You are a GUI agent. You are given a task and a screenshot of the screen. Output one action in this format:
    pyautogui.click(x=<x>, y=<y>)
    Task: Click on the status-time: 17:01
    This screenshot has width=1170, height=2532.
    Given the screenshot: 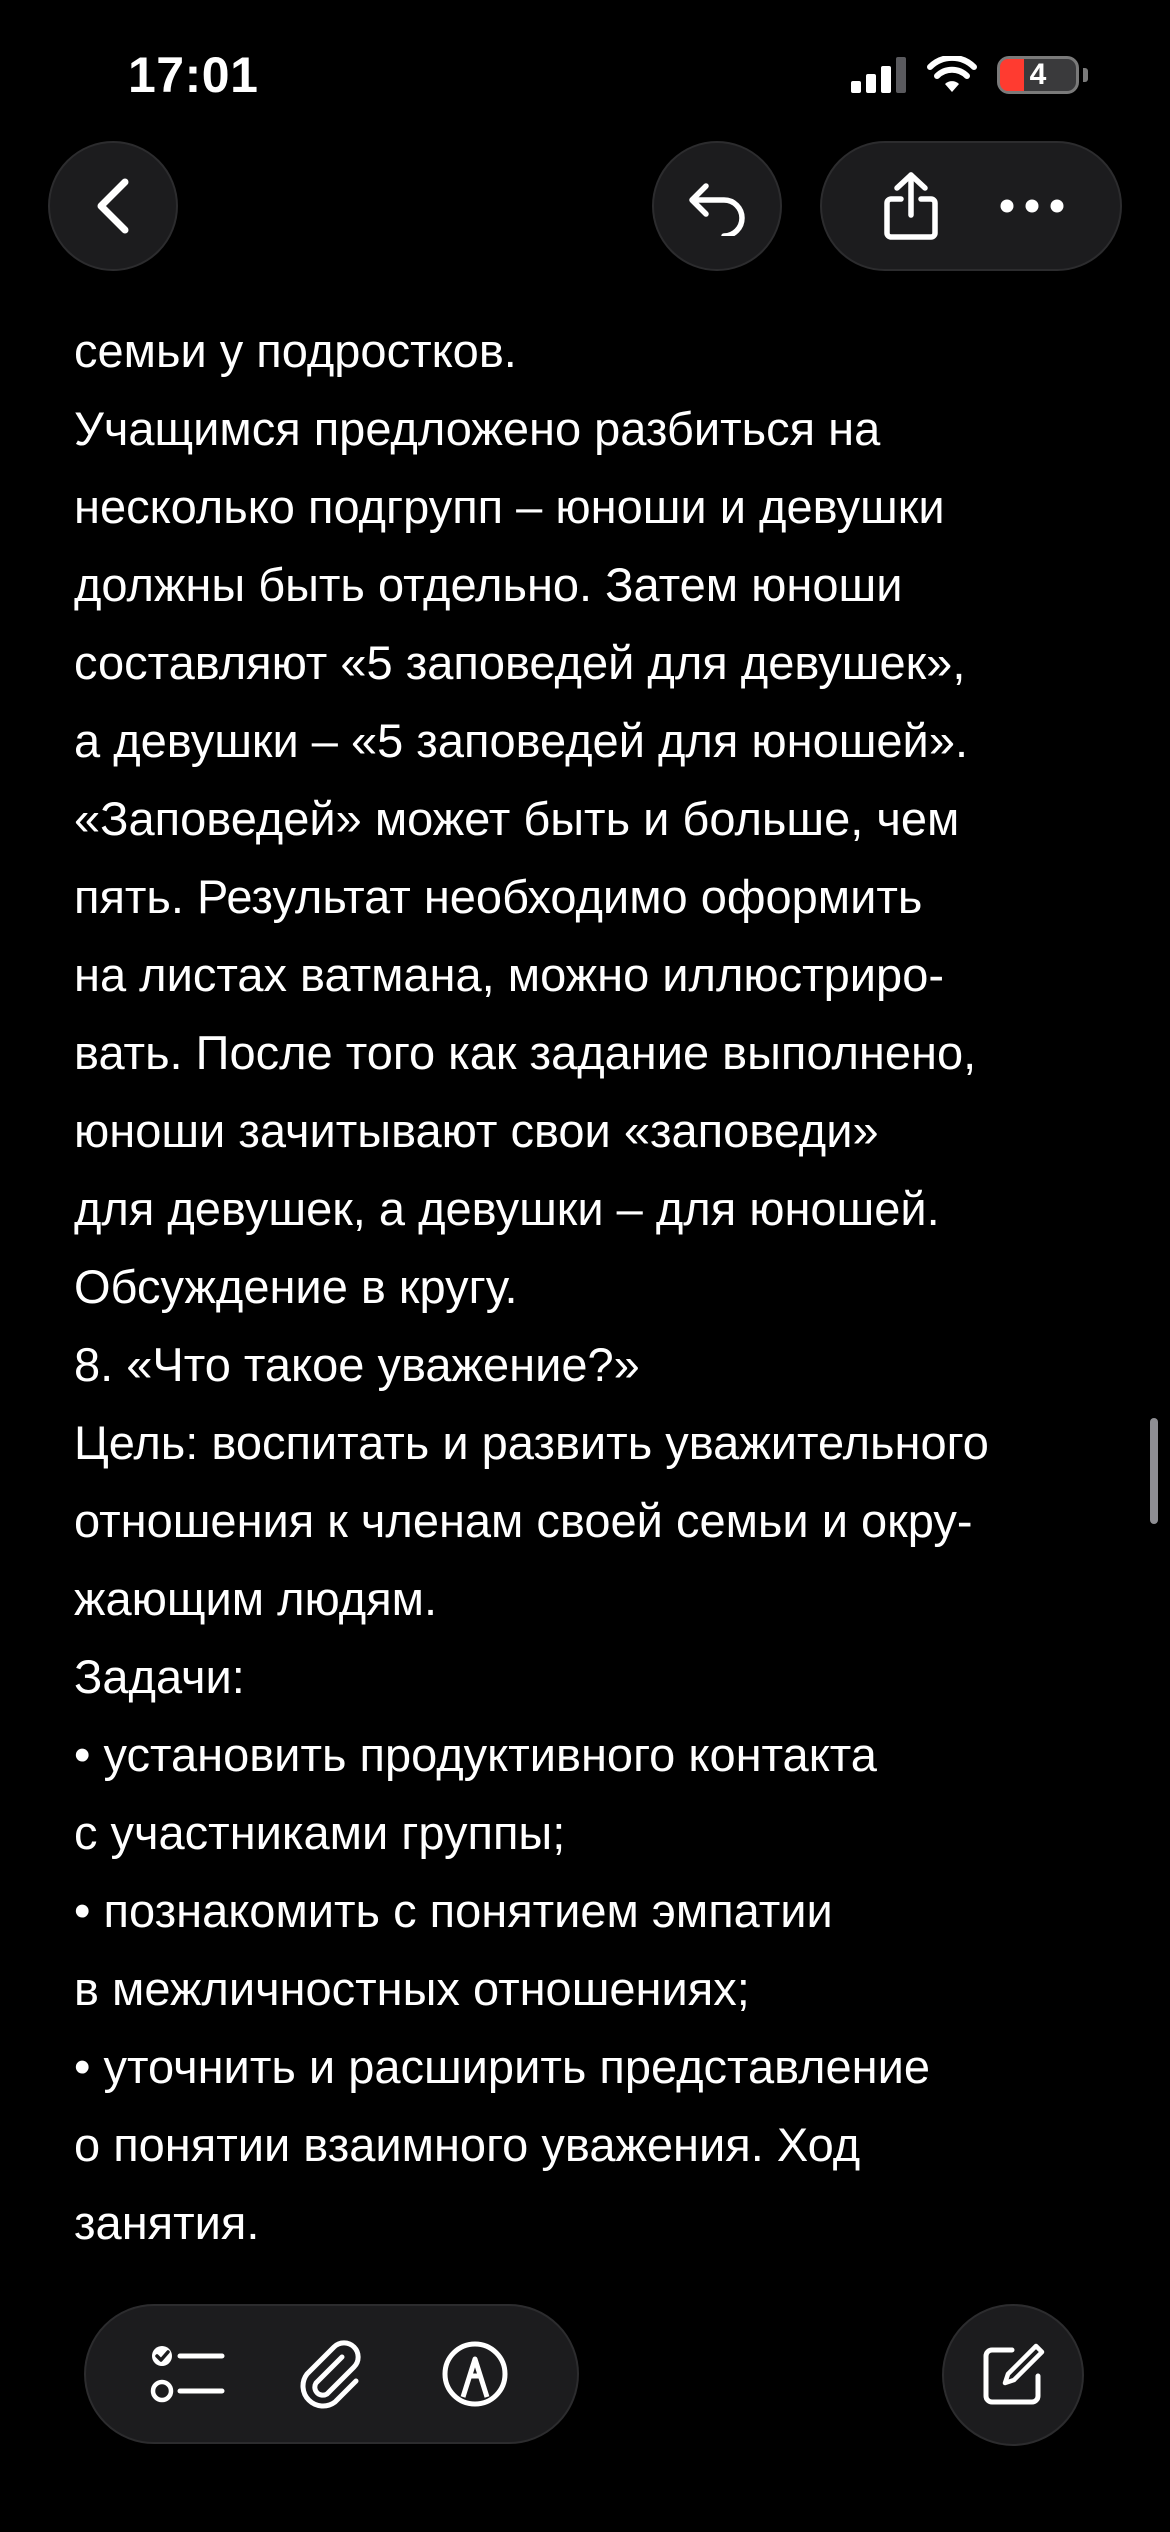 What is the action you would take?
    pyautogui.click(x=193, y=75)
    